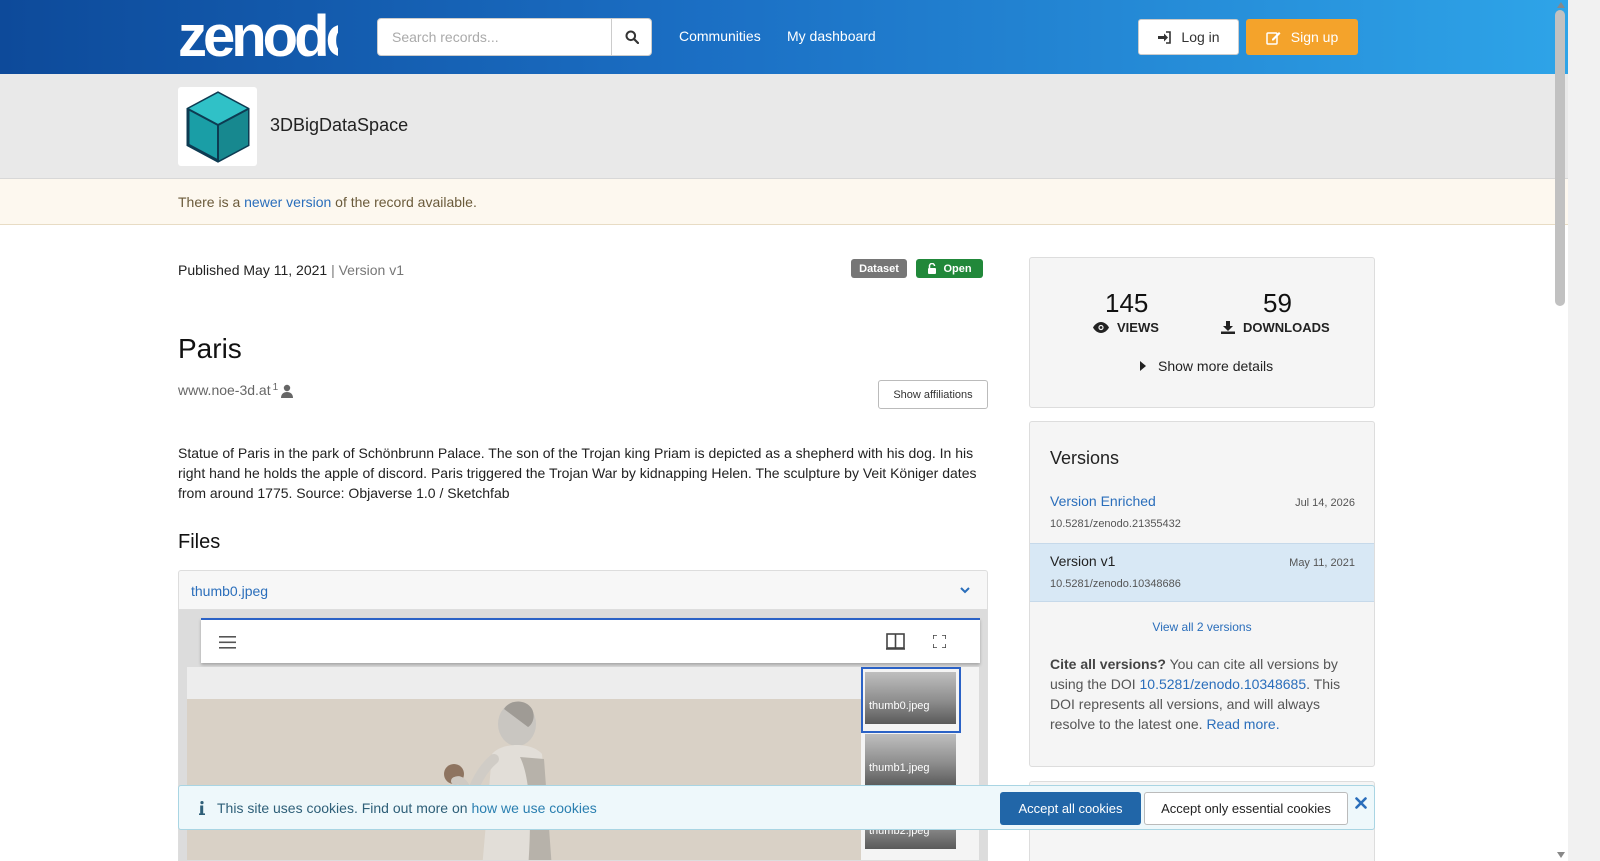  Describe the element at coordinates (899, 706) in the screenshot. I see `thumbnail-label: thumb0.jpeg` at that location.